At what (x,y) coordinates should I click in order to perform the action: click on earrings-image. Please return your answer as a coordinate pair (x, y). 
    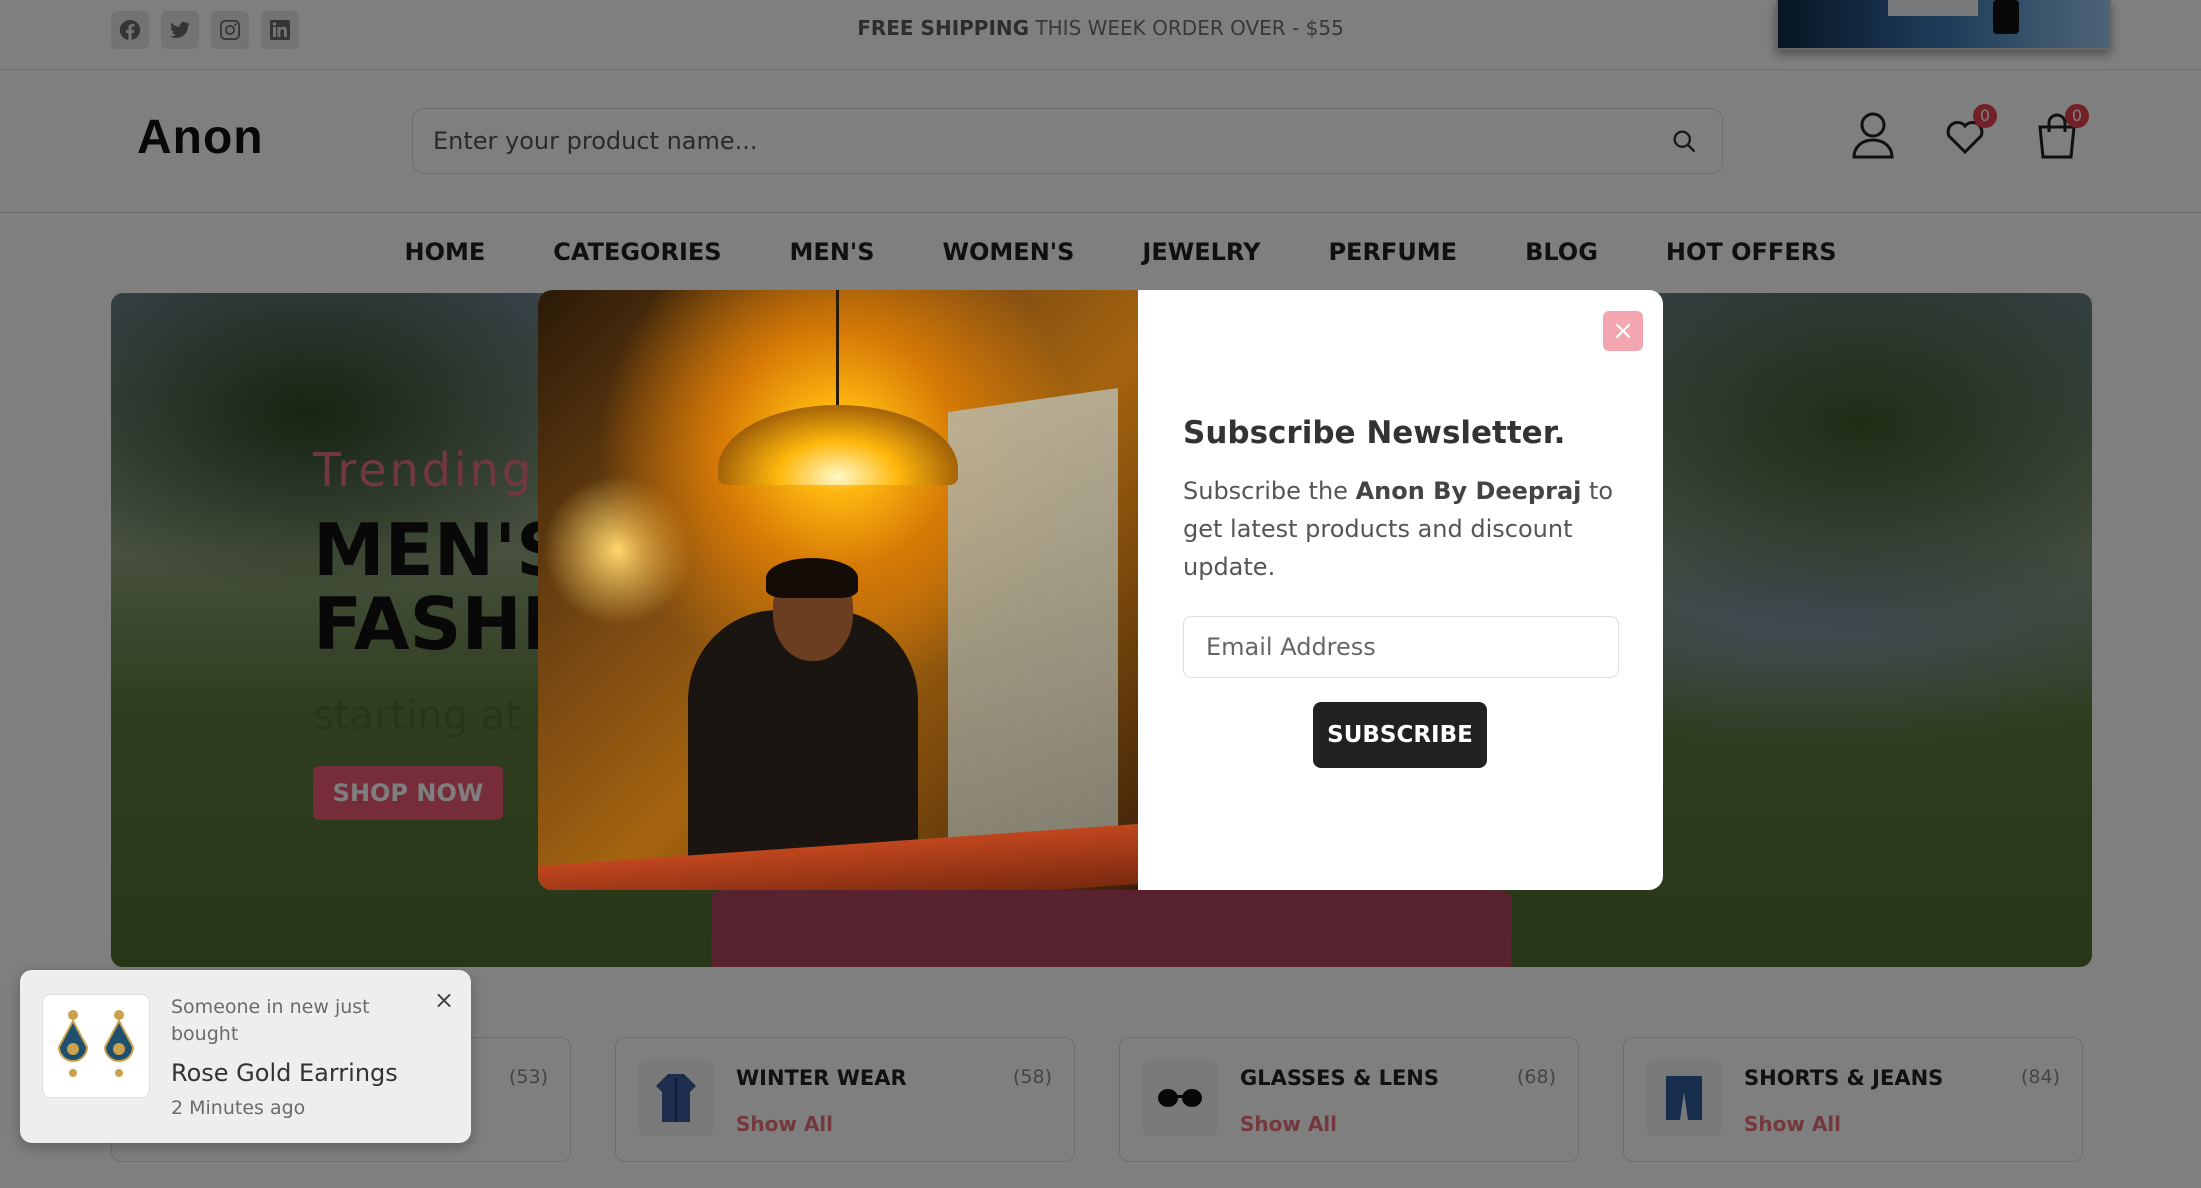
    Looking at the image, I should click on (96, 1046).